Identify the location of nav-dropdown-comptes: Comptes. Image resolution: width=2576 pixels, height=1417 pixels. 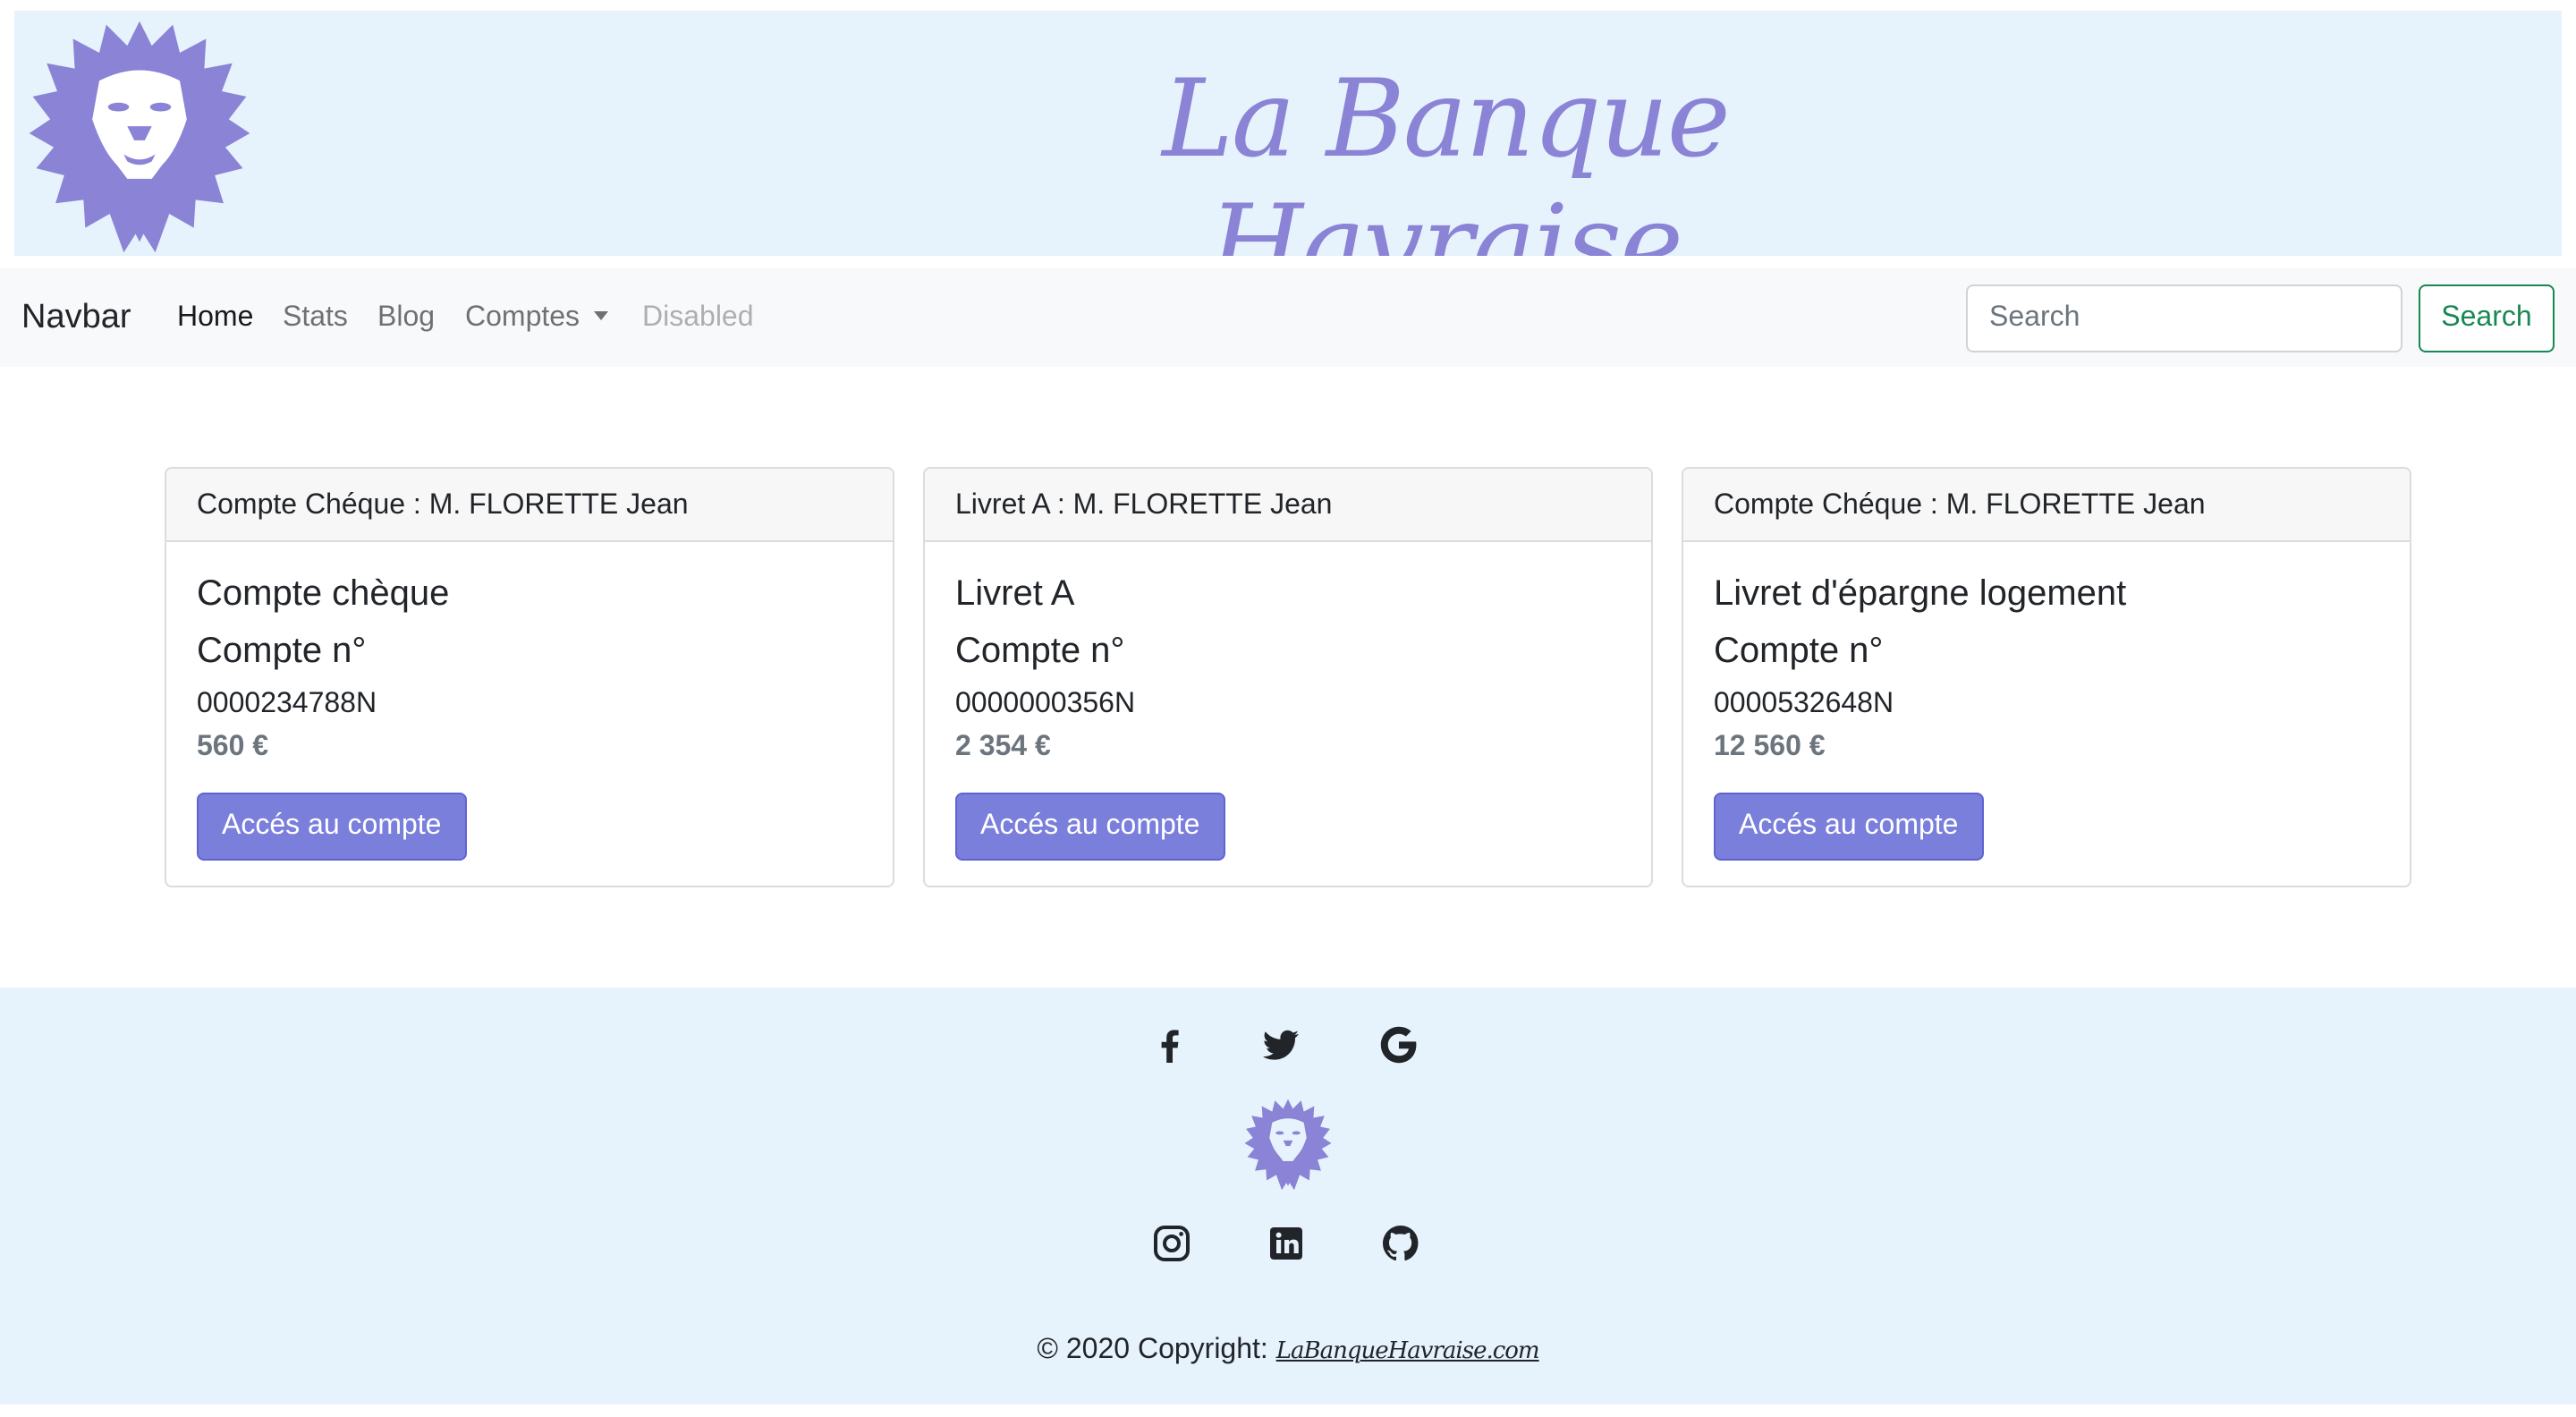
(537, 319).